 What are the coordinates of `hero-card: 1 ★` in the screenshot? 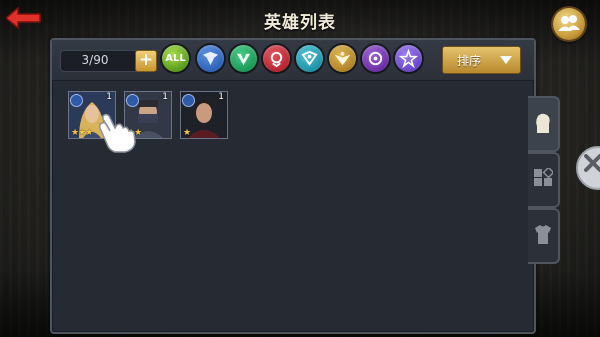 It's located at (204, 115).